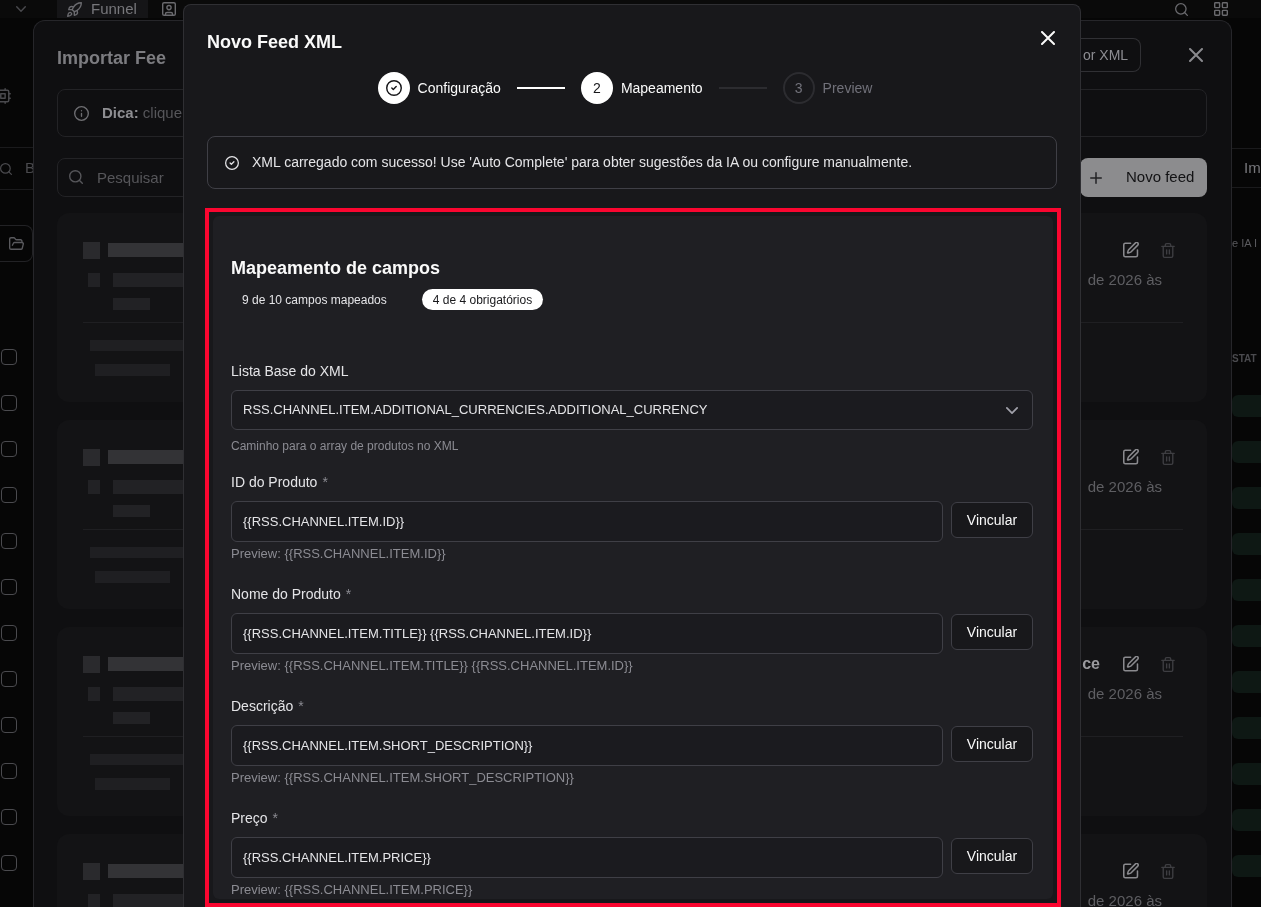 Image resolution: width=1261 pixels, height=907 pixels. What do you see at coordinates (1252, 168) in the screenshot?
I see `tab: Im` at bounding box center [1252, 168].